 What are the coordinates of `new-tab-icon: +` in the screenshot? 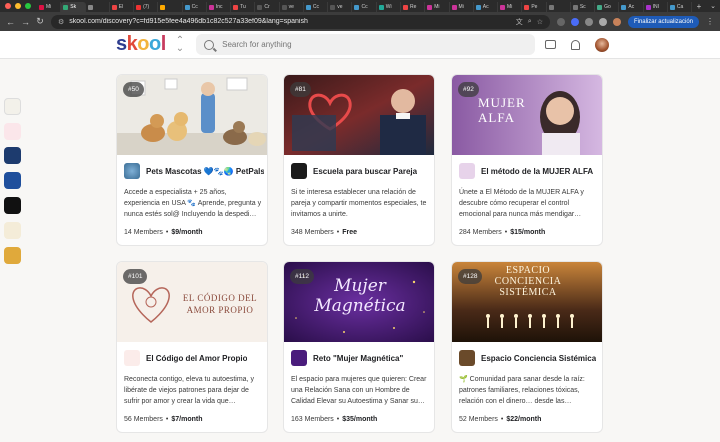 It's located at (699, 6).